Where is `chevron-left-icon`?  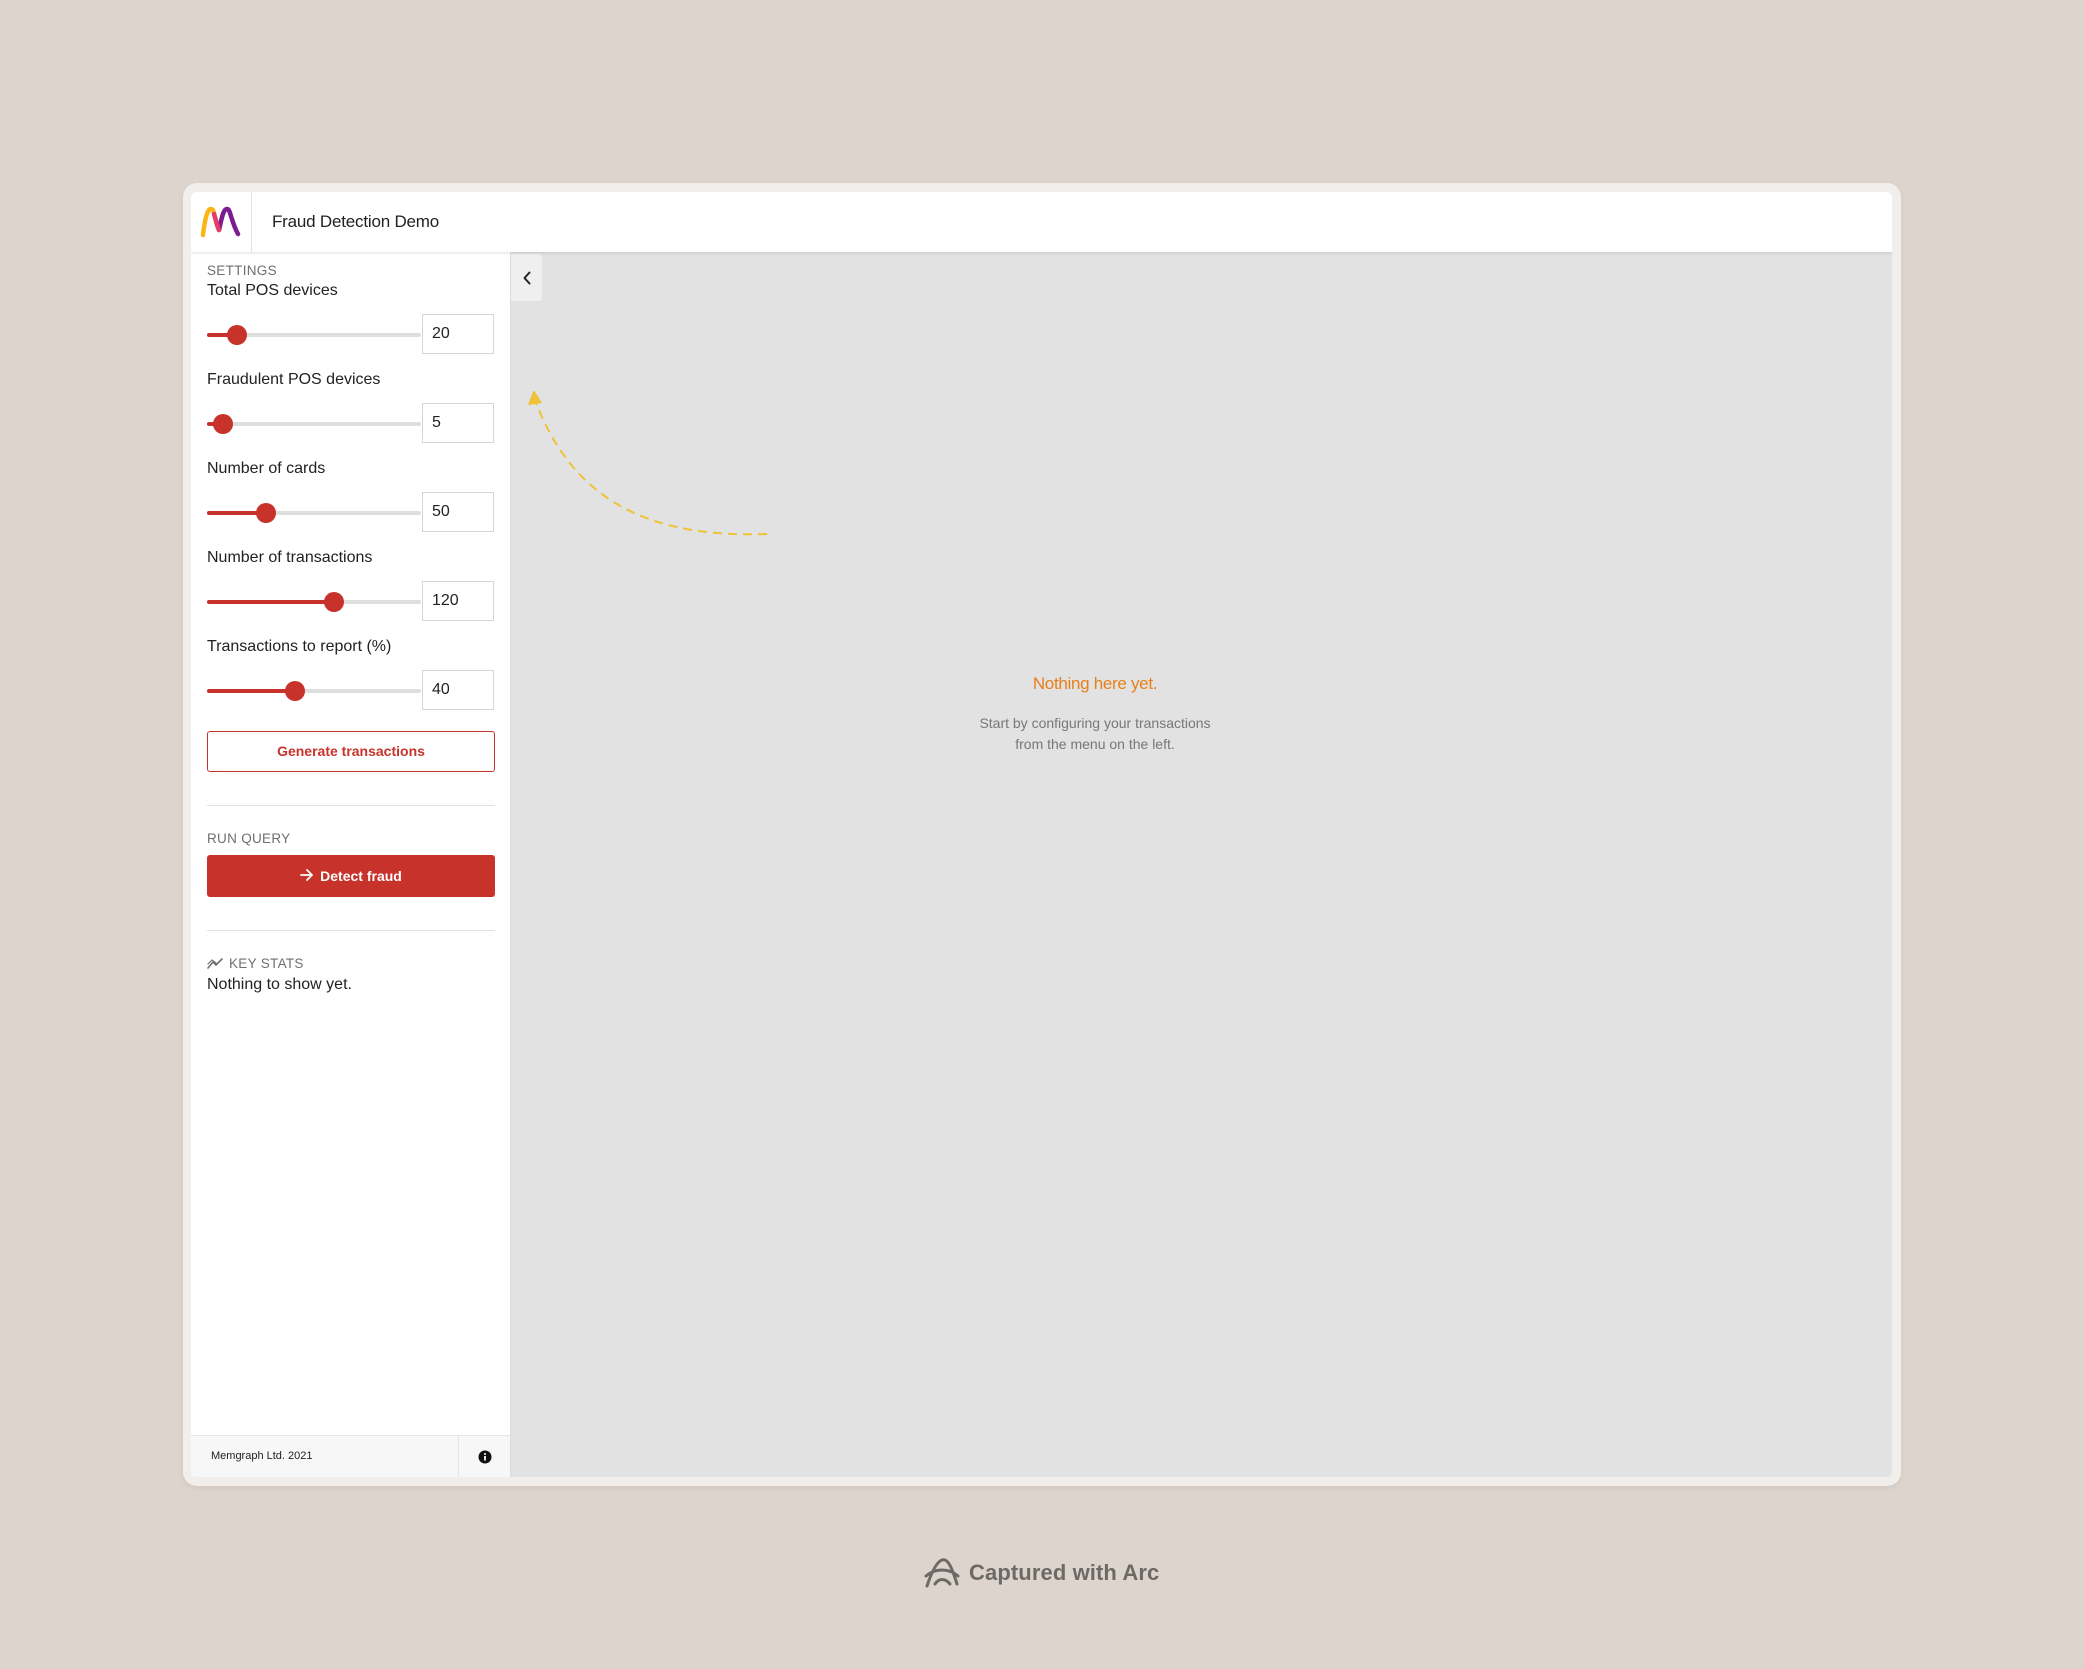 chevron-left-icon is located at coordinates (526, 277).